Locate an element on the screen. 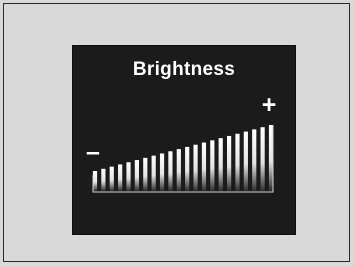  decrease-brightness-button: – is located at coordinates (93, 152).